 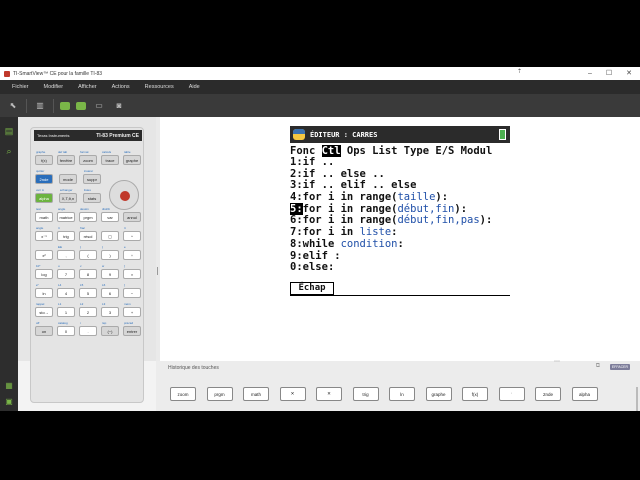 What do you see at coordinates (13, 106) in the screenshot?
I see `pointer-tool-icon: ⬉` at bounding box center [13, 106].